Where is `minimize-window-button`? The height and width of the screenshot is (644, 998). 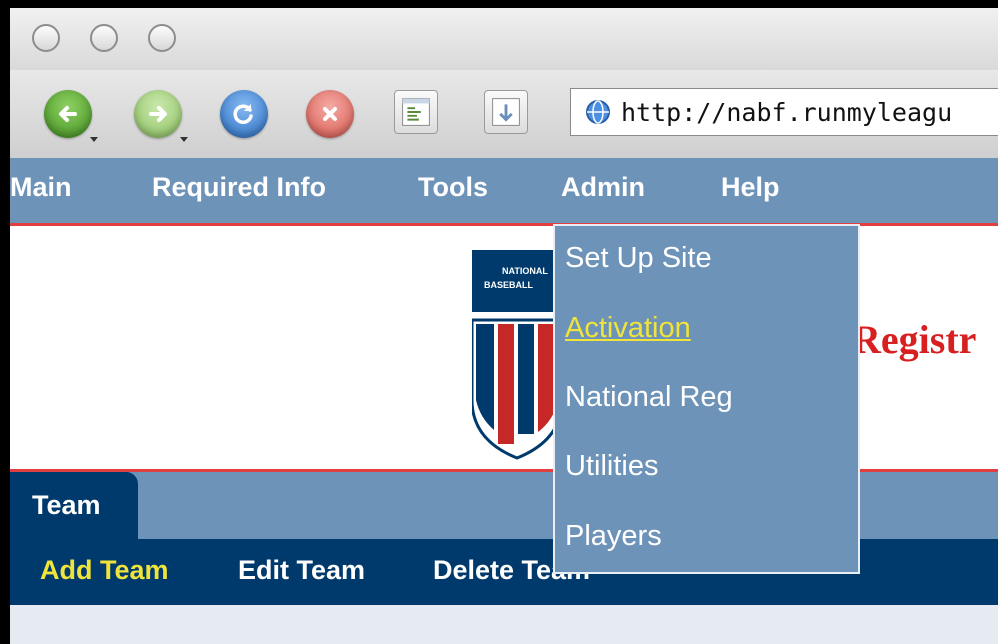 minimize-window-button is located at coordinates (104, 38).